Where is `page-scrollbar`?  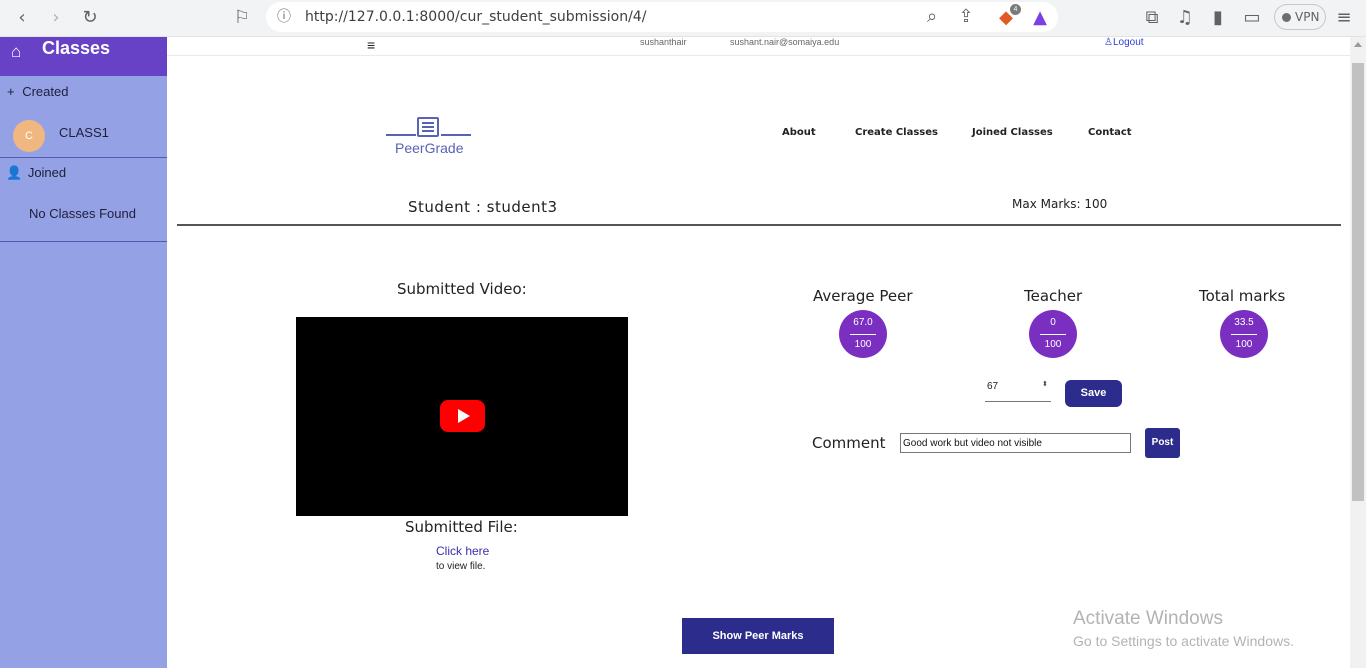
page-scrollbar is located at coordinates (1358, 352).